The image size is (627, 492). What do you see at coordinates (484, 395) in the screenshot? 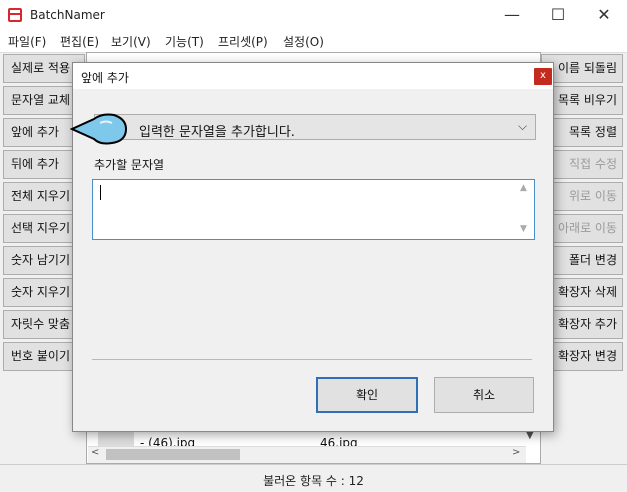
I see `cancel-button: 취소` at bounding box center [484, 395].